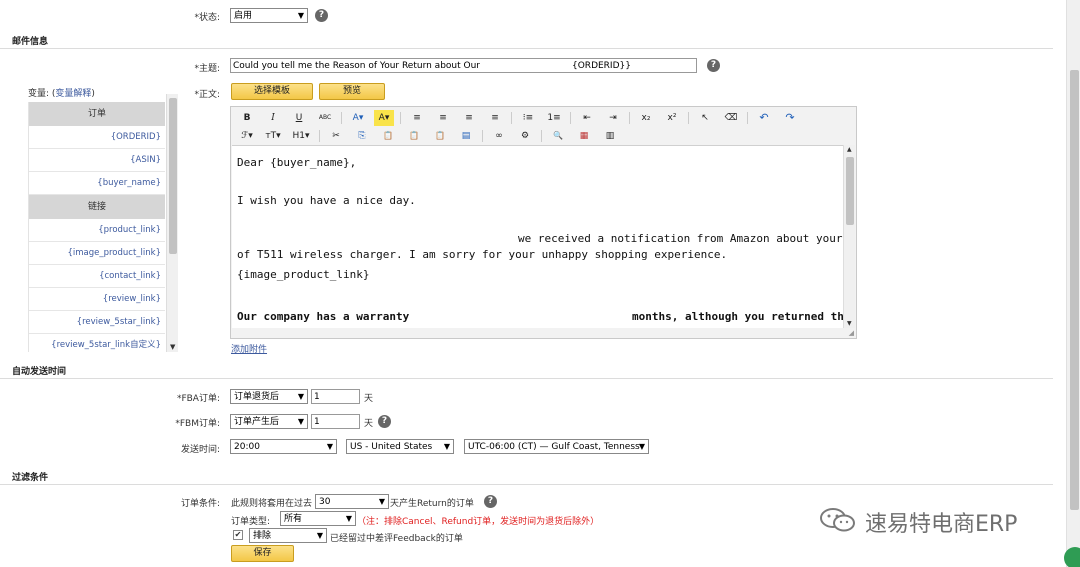  I want to click on fba-trigger-select: 订单退货后 ▼, so click(269, 396).